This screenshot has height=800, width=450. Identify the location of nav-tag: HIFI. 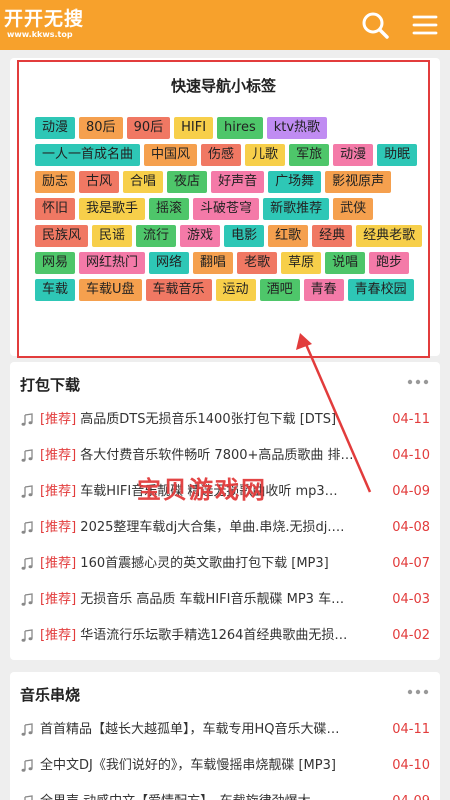
(194, 128).